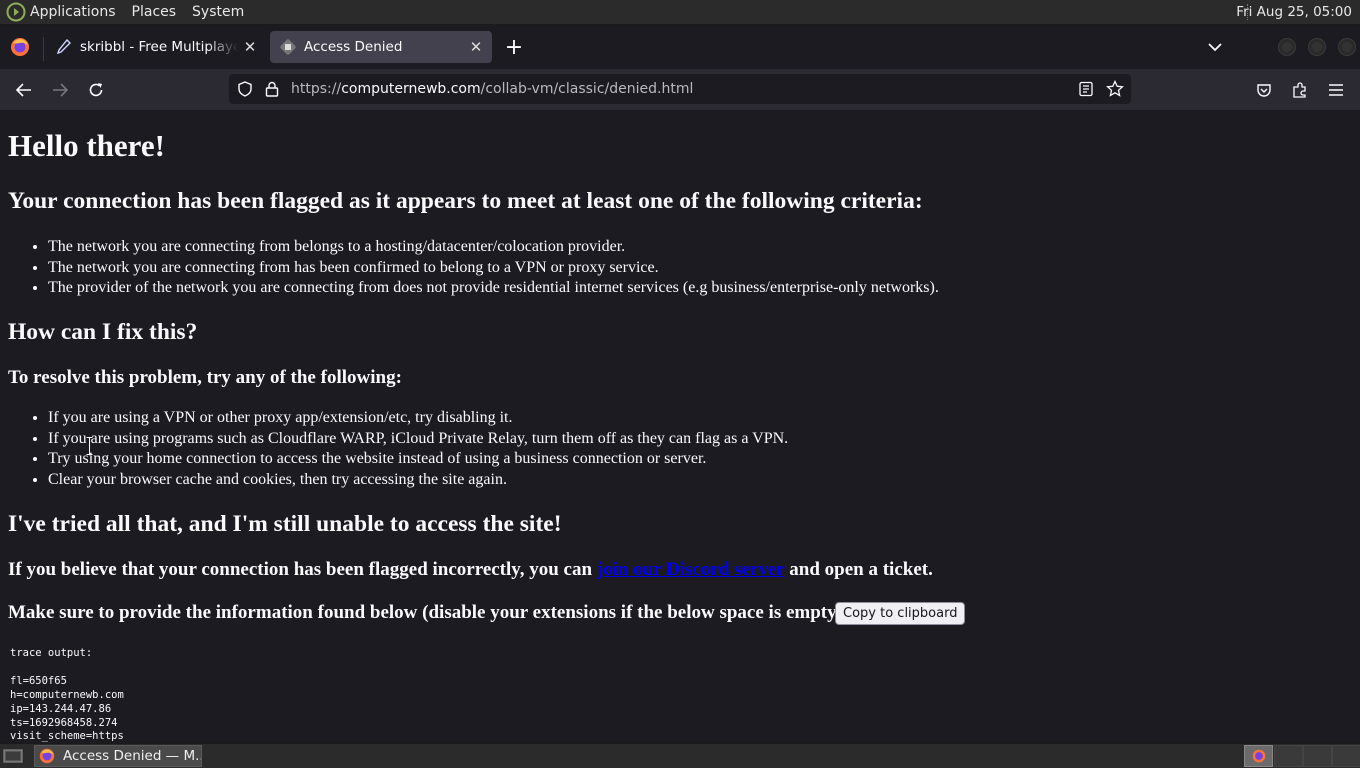 The image size is (1360, 768). I want to click on app-menu-button, so click(1336, 90).